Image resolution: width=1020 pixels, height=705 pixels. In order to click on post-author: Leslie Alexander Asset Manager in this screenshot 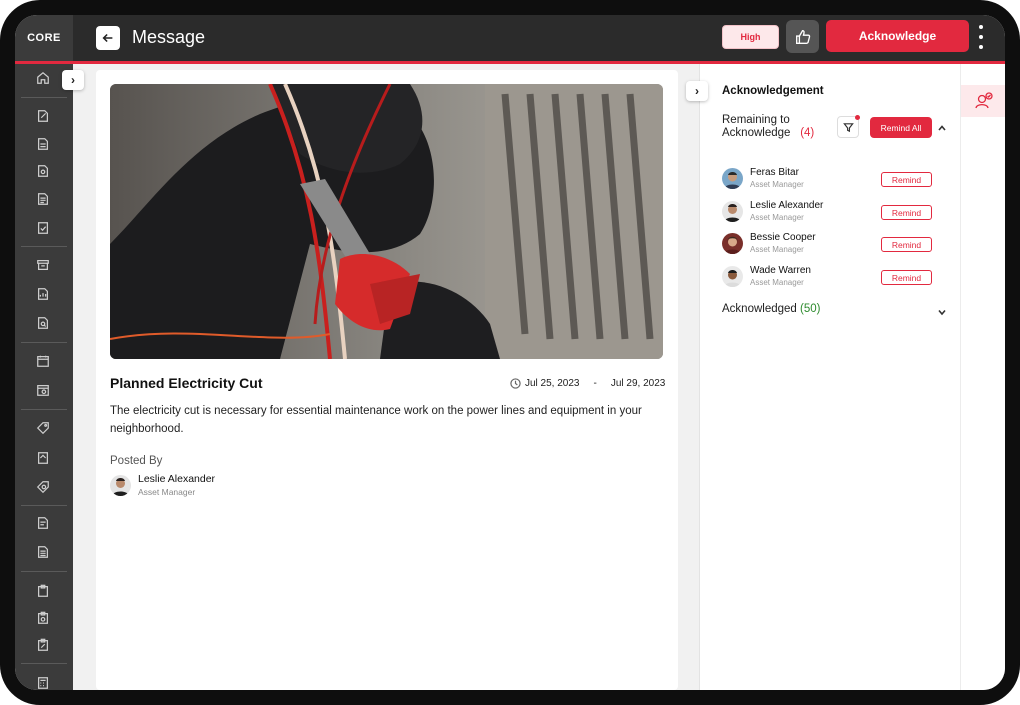, I will do `click(162, 485)`.